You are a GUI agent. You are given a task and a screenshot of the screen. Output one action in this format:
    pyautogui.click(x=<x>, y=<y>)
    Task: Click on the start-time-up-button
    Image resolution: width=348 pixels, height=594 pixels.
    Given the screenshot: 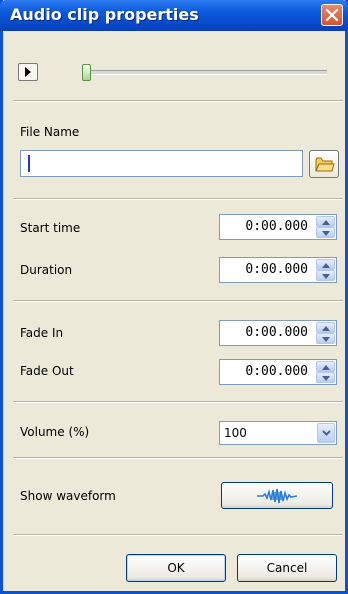 What is the action you would take?
    pyautogui.click(x=325, y=221)
    